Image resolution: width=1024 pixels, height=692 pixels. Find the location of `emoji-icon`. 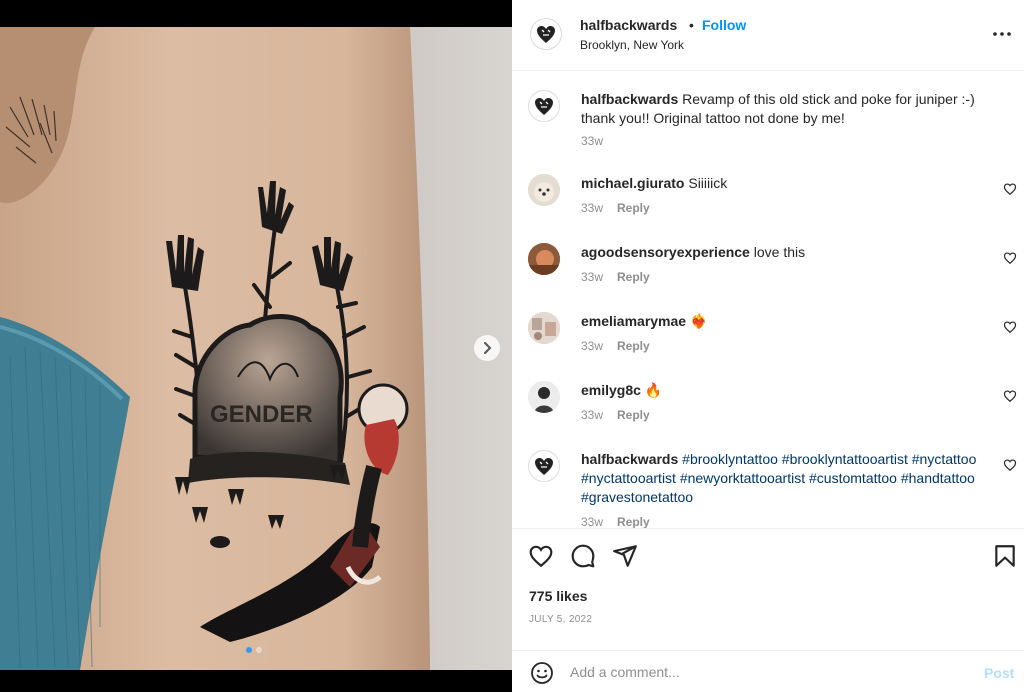

emoji-icon is located at coordinates (542, 673).